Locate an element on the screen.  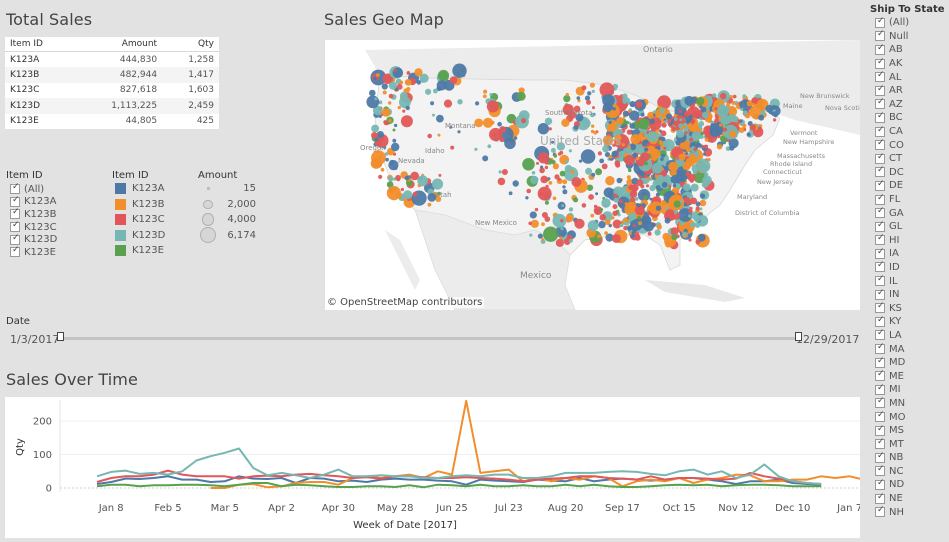
state-filter-option: CO is located at coordinates (912, 145).